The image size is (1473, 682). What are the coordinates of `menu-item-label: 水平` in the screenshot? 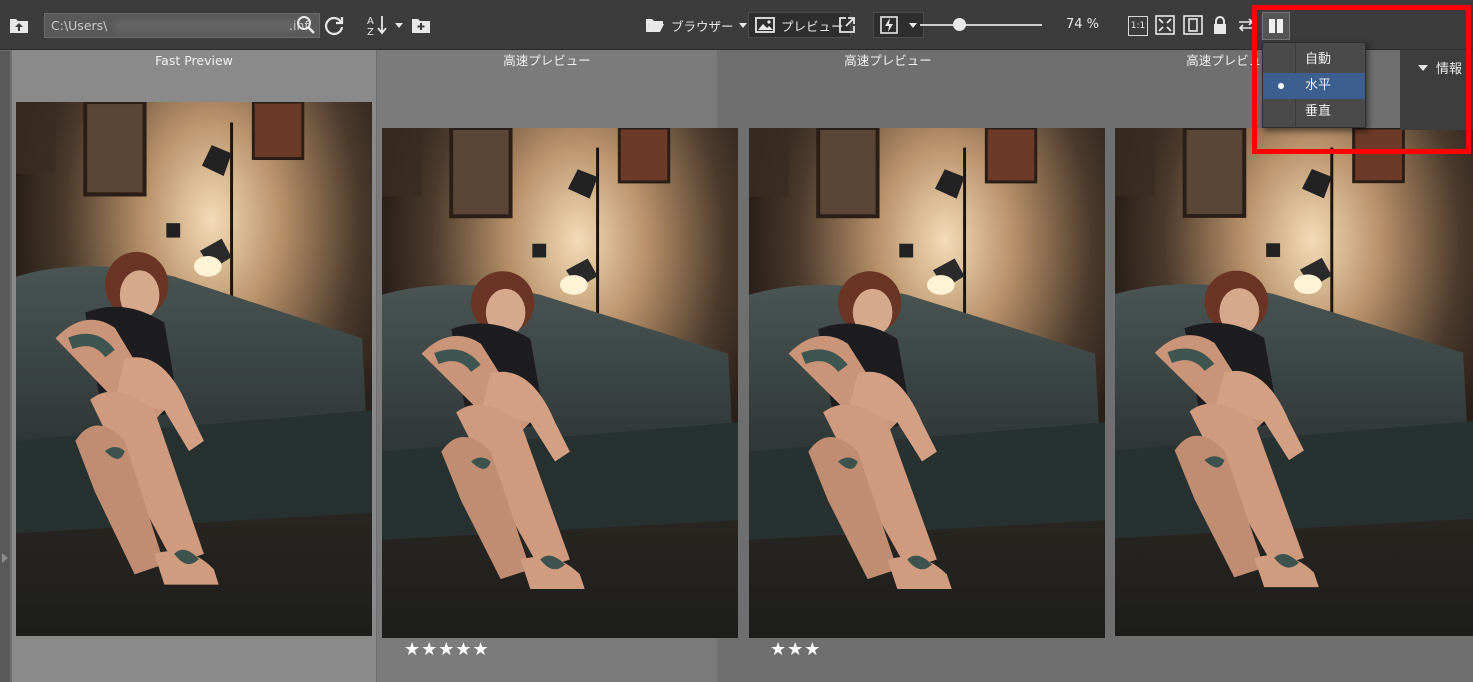 It's located at (1318, 85).